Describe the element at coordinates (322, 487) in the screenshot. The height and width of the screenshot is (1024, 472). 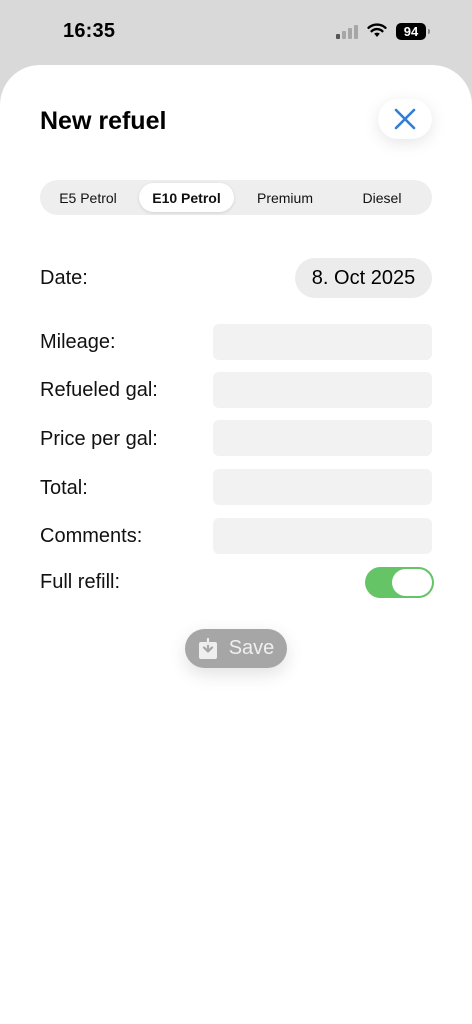
I see `total-field` at that location.